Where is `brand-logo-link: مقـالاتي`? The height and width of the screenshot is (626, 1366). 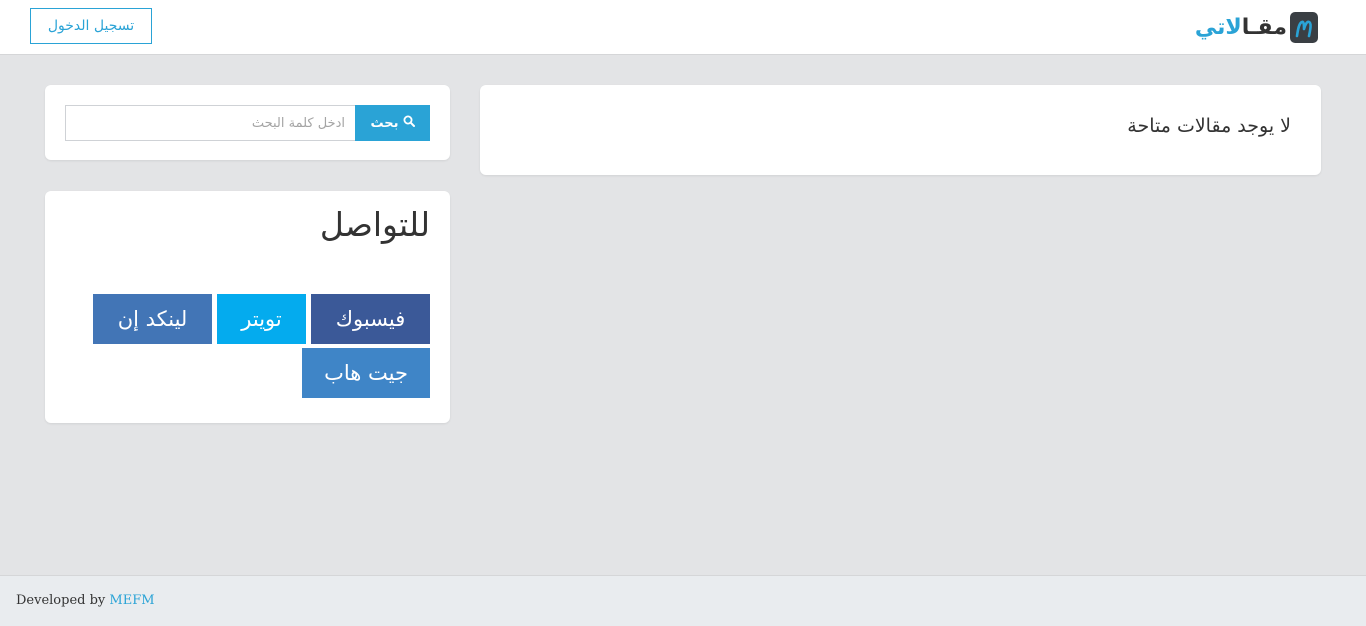
brand-logo-link: مقـالاتي is located at coordinates (1256, 27).